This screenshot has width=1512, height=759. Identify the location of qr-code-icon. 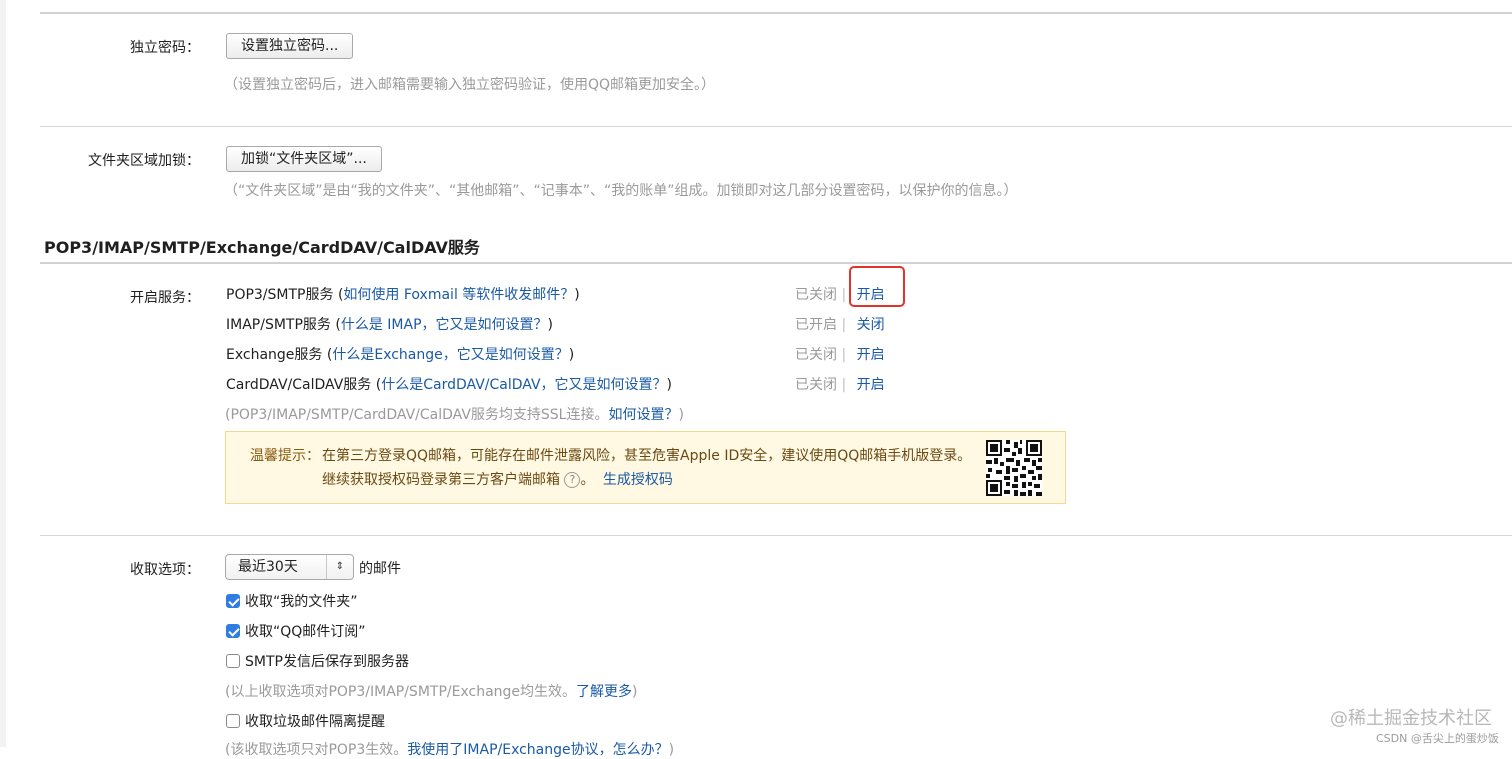
(1014, 468).